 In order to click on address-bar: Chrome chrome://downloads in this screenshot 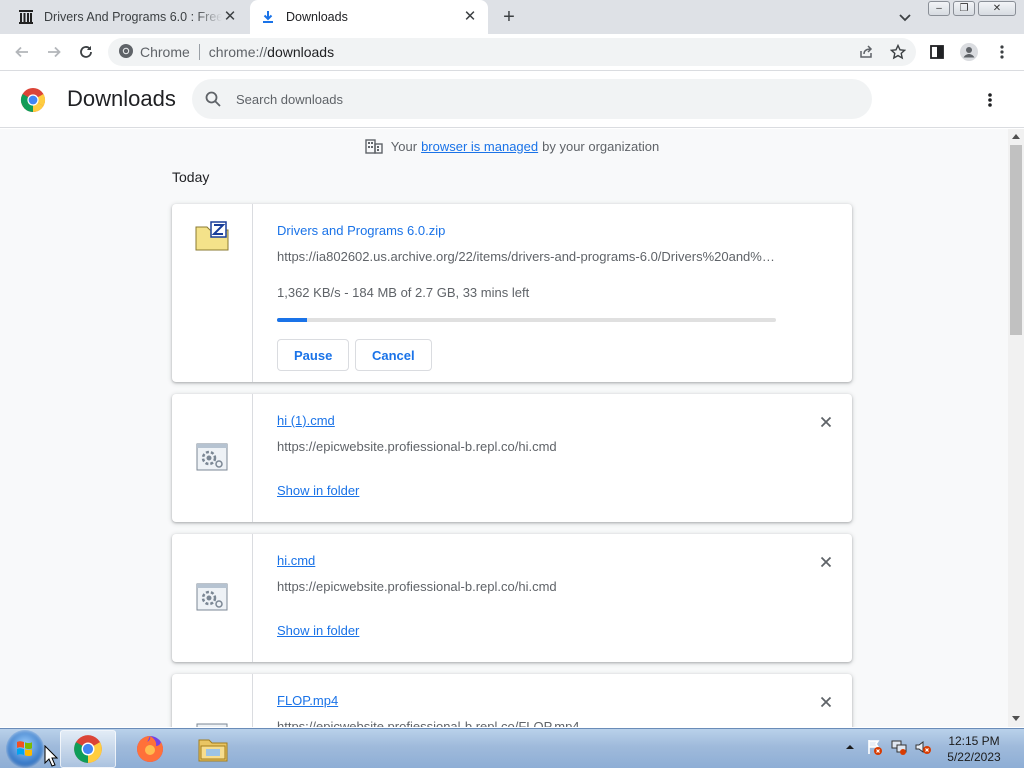, I will do `click(512, 52)`.